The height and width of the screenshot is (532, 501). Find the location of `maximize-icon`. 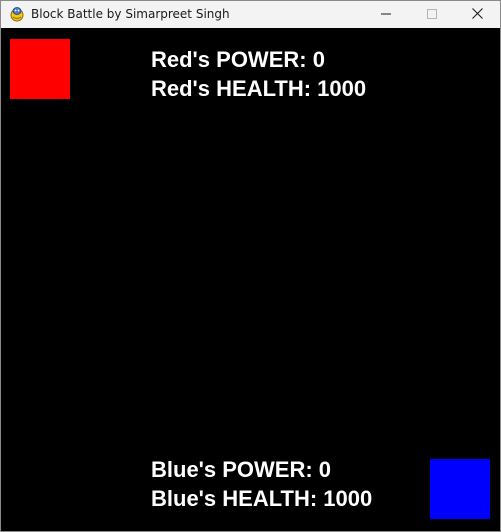

maximize-icon is located at coordinates (432, 15).